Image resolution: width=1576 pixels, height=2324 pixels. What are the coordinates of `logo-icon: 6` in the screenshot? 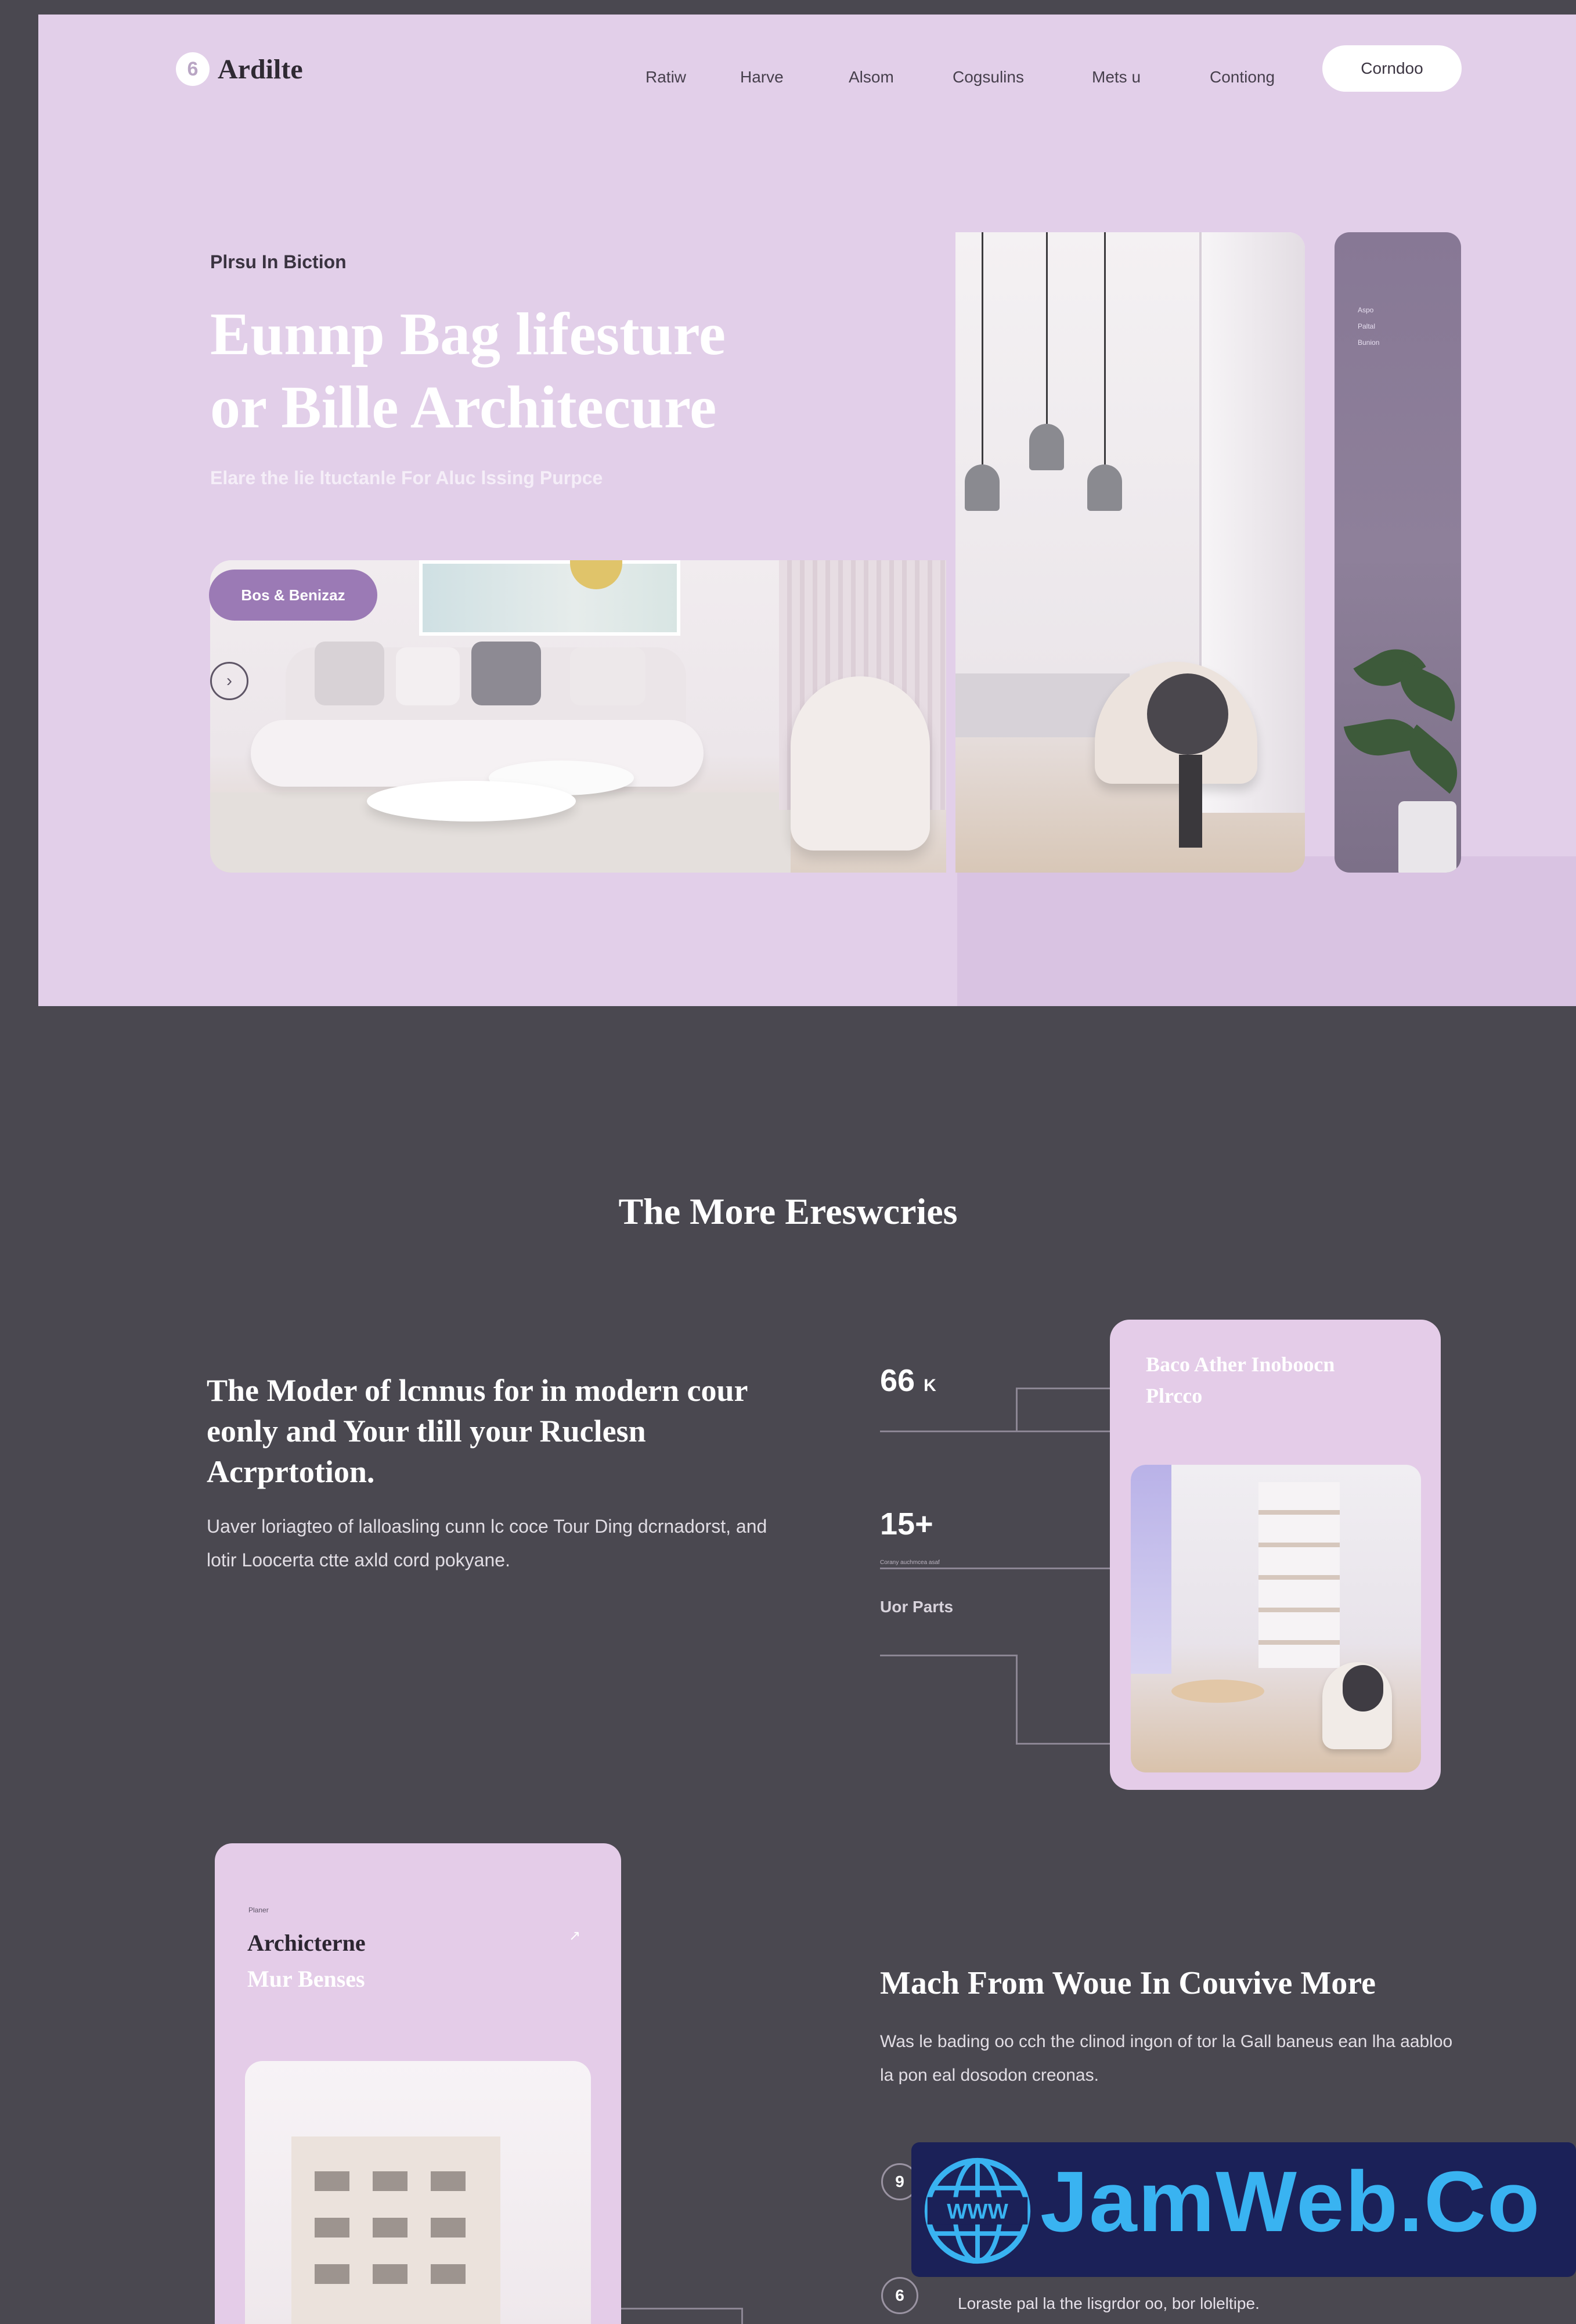 It's located at (193, 69).